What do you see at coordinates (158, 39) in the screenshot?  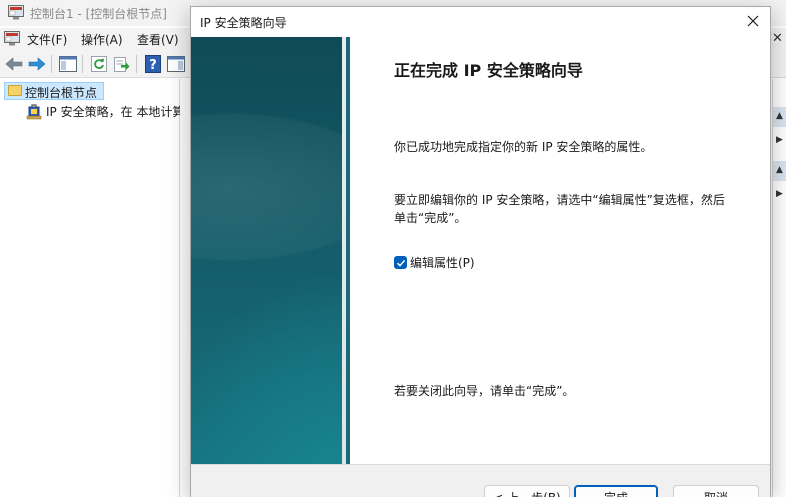 I see `menu-view: 查看(V)` at bounding box center [158, 39].